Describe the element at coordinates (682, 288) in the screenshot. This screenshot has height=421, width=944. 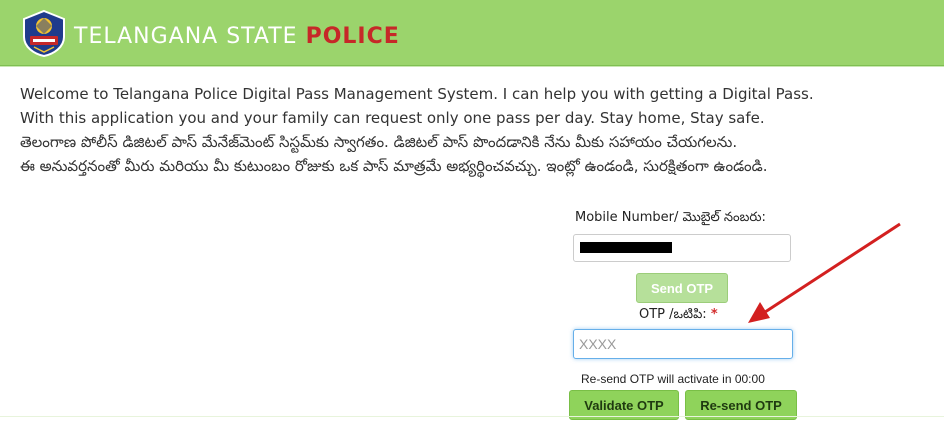
I see `send-otp-button: Send OTP` at that location.